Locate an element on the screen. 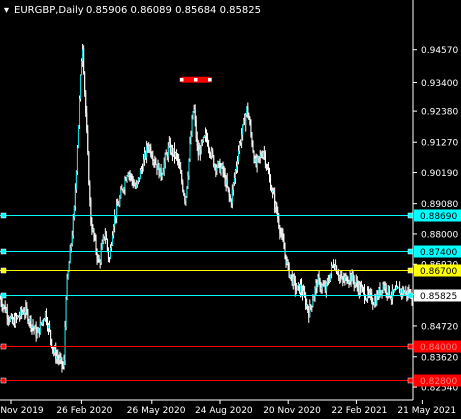 The width and height of the screenshot is (461, 419). price-tick-label: 0.91270 is located at coordinates (439, 144).